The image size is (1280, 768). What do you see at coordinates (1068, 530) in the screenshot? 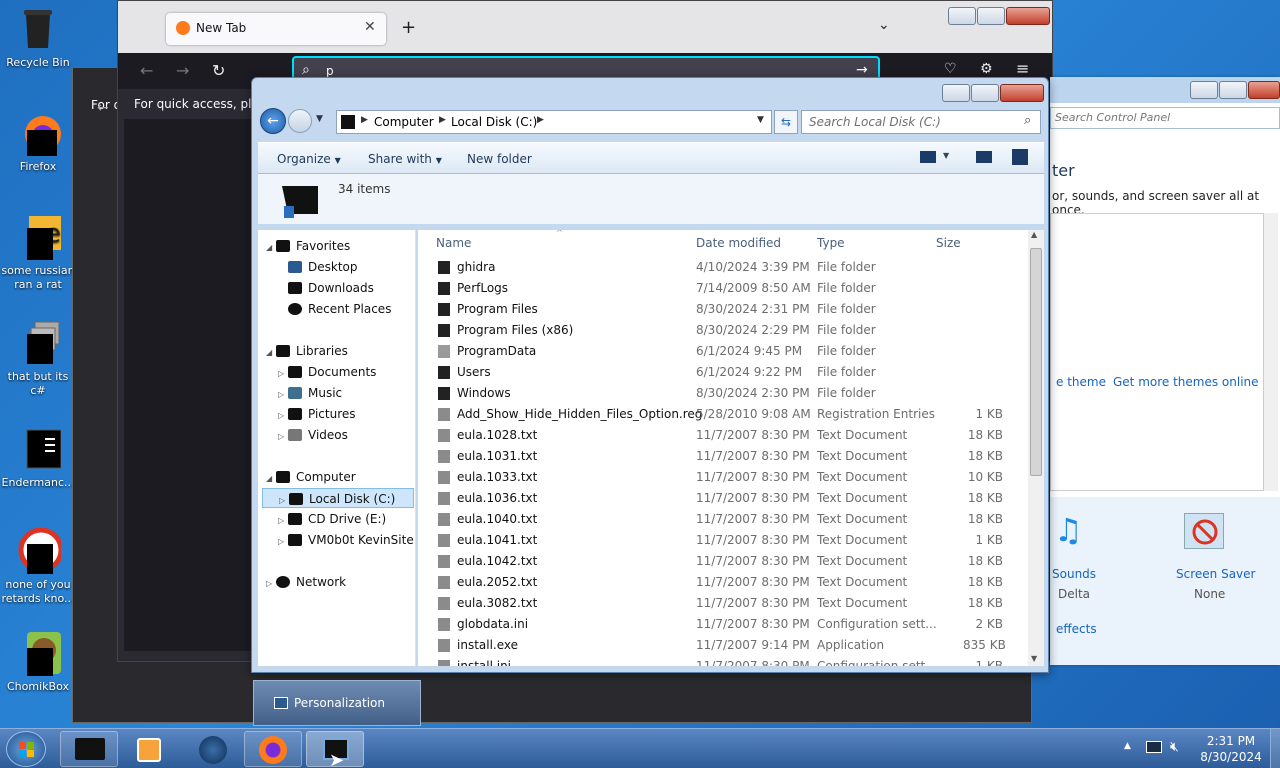
I see `sounds-icon: ♫` at bounding box center [1068, 530].